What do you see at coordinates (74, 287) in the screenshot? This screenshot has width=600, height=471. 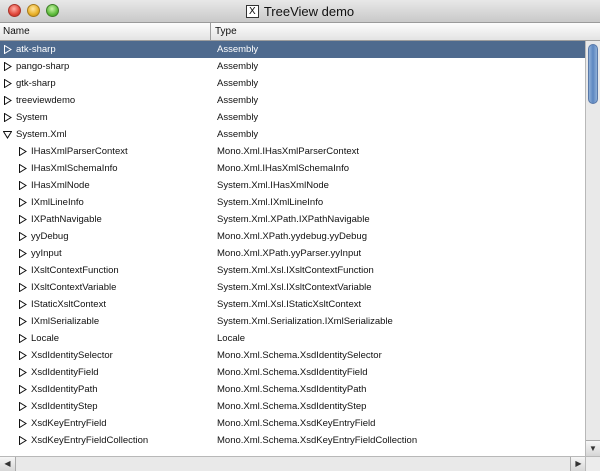 I see `tree-row-name: IXsltContextVariable` at bounding box center [74, 287].